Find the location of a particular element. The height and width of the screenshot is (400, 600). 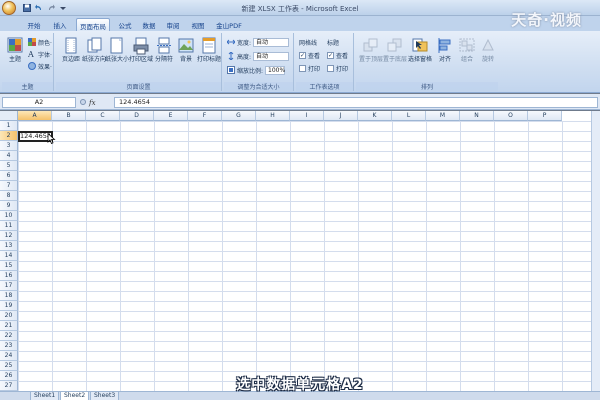

row-header: 24 is located at coordinates (9, 356).